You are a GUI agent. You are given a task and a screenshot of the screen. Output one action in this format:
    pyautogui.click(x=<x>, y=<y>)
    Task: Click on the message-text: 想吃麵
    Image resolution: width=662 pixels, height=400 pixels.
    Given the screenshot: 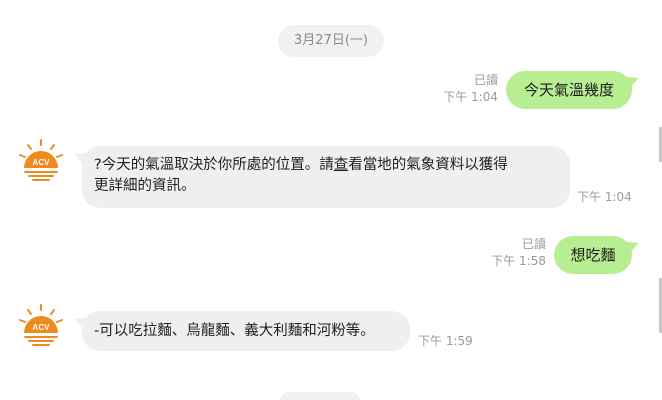 What is the action you would take?
    pyautogui.click(x=593, y=255)
    